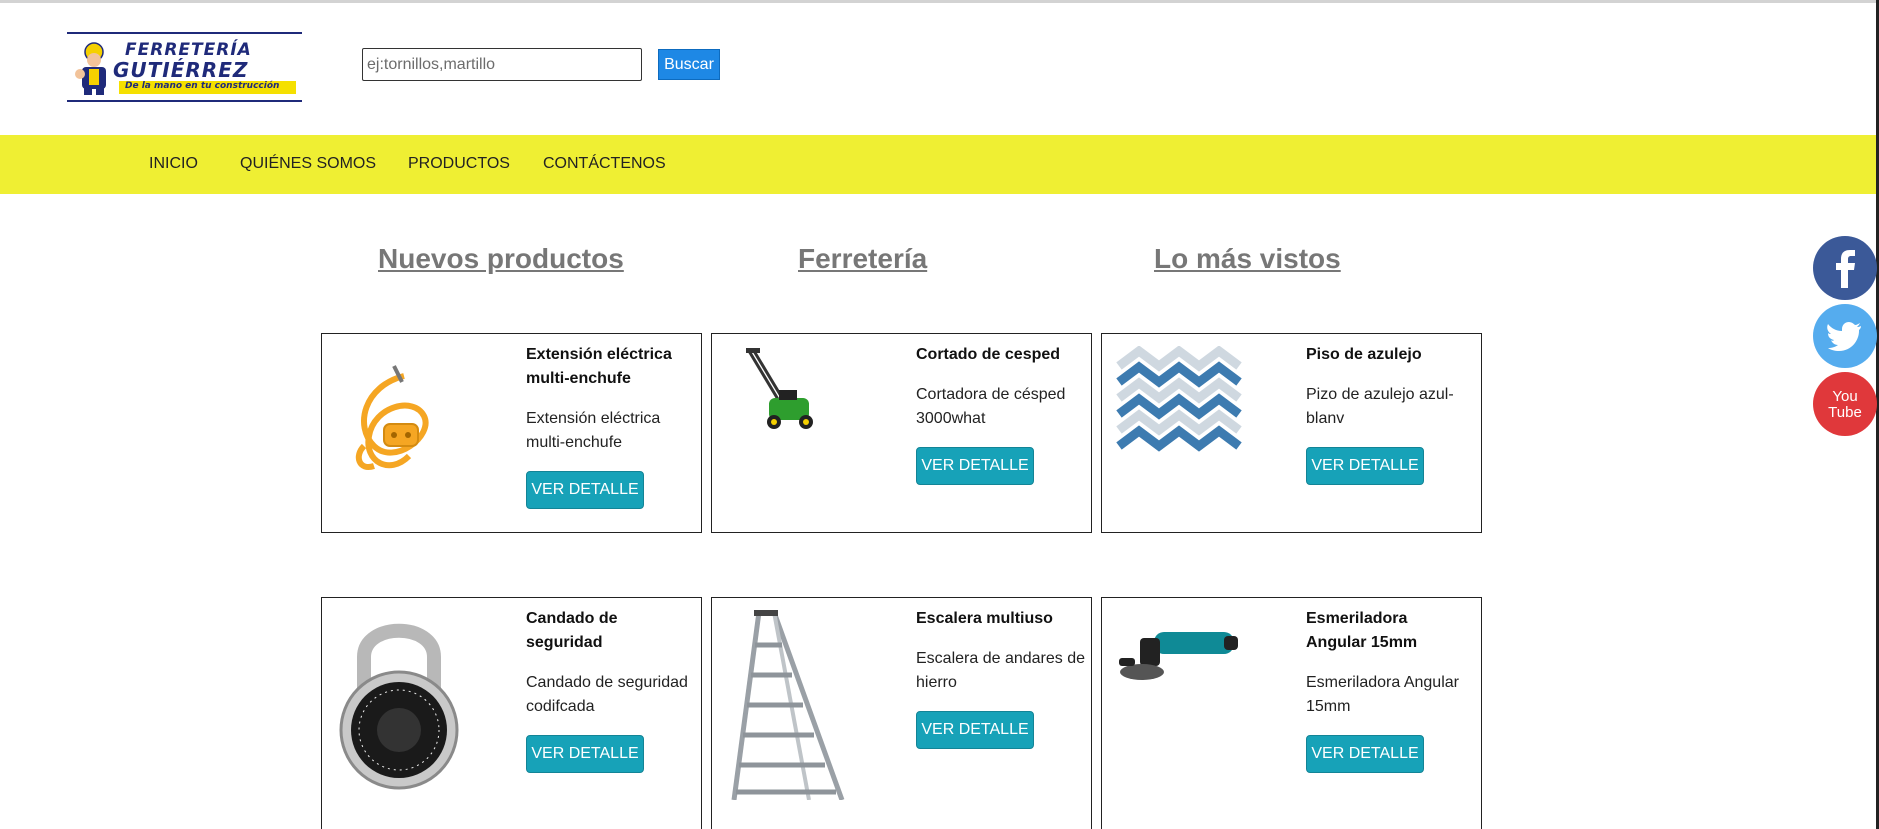  What do you see at coordinates (788, 705) in the screenshot?
I see `ladder-image` at bounding box center [788, 705].